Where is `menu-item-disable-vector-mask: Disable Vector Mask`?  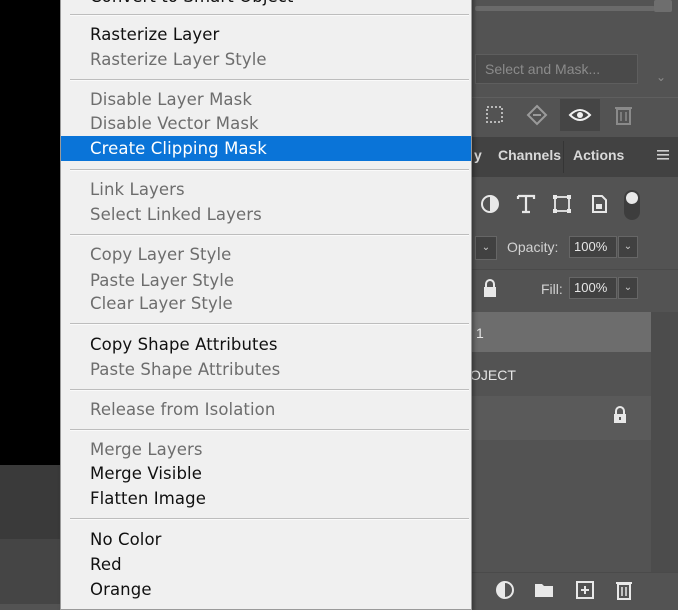
menu-item-disable-vector-mask: Disable Vector Mask is located at coordinates (266, 123).